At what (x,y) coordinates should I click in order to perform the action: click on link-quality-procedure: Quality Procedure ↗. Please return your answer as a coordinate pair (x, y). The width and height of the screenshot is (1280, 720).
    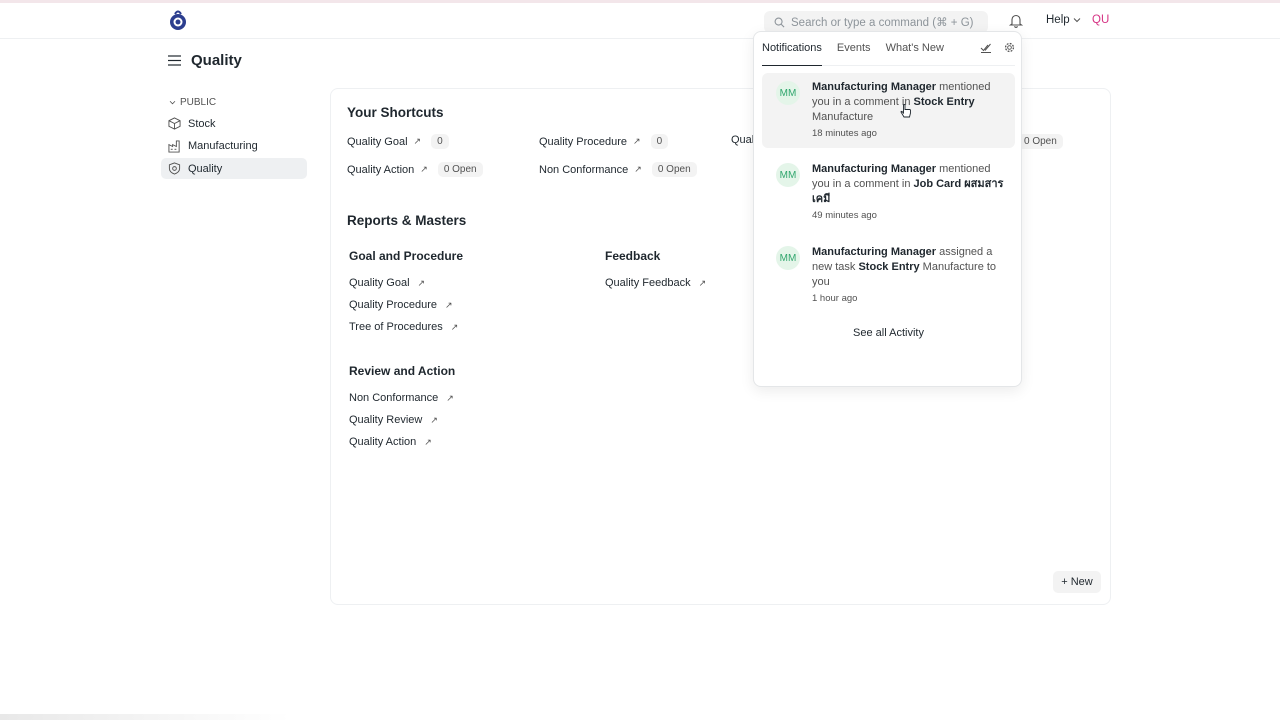
    Looking at the image, I should click on (401, 305).